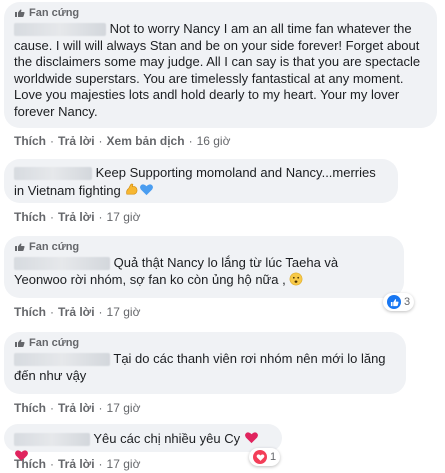  Describe the element at coordinates (143, 442) in the screenshot. I see `comment-bubble: Yêu các chị nhiều yêu Cy` at that location.